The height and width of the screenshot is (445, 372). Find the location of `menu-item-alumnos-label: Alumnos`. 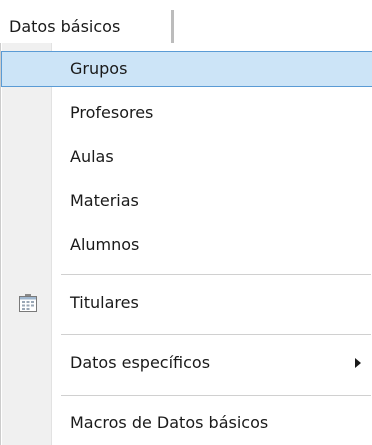

menu-item-alumnos-label: Alumnos is located at coordinates (105, 244).